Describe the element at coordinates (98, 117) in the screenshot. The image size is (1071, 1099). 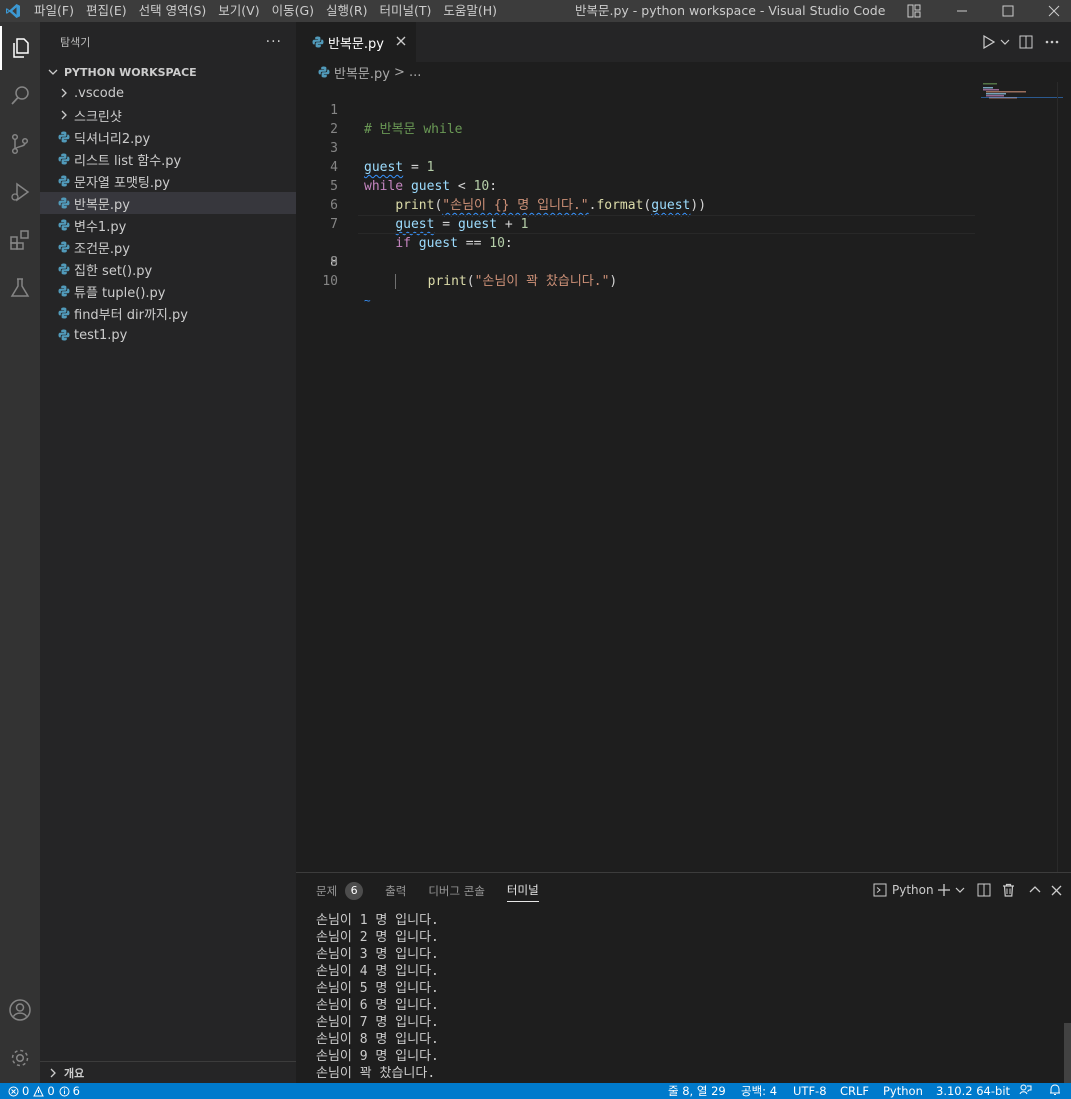
I see `tree-item-label: 스크린샷` at that location.